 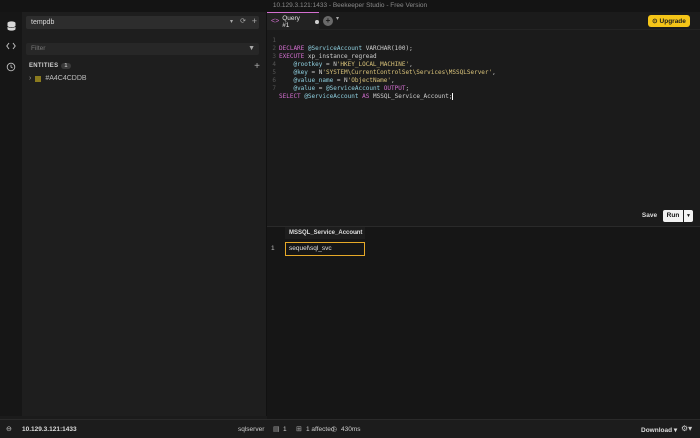 What do you see at coordinates (344, 80) in the screenshot?
I see `code-line: @value_name = N'ObjectName',` at bounding box center [344, 80].